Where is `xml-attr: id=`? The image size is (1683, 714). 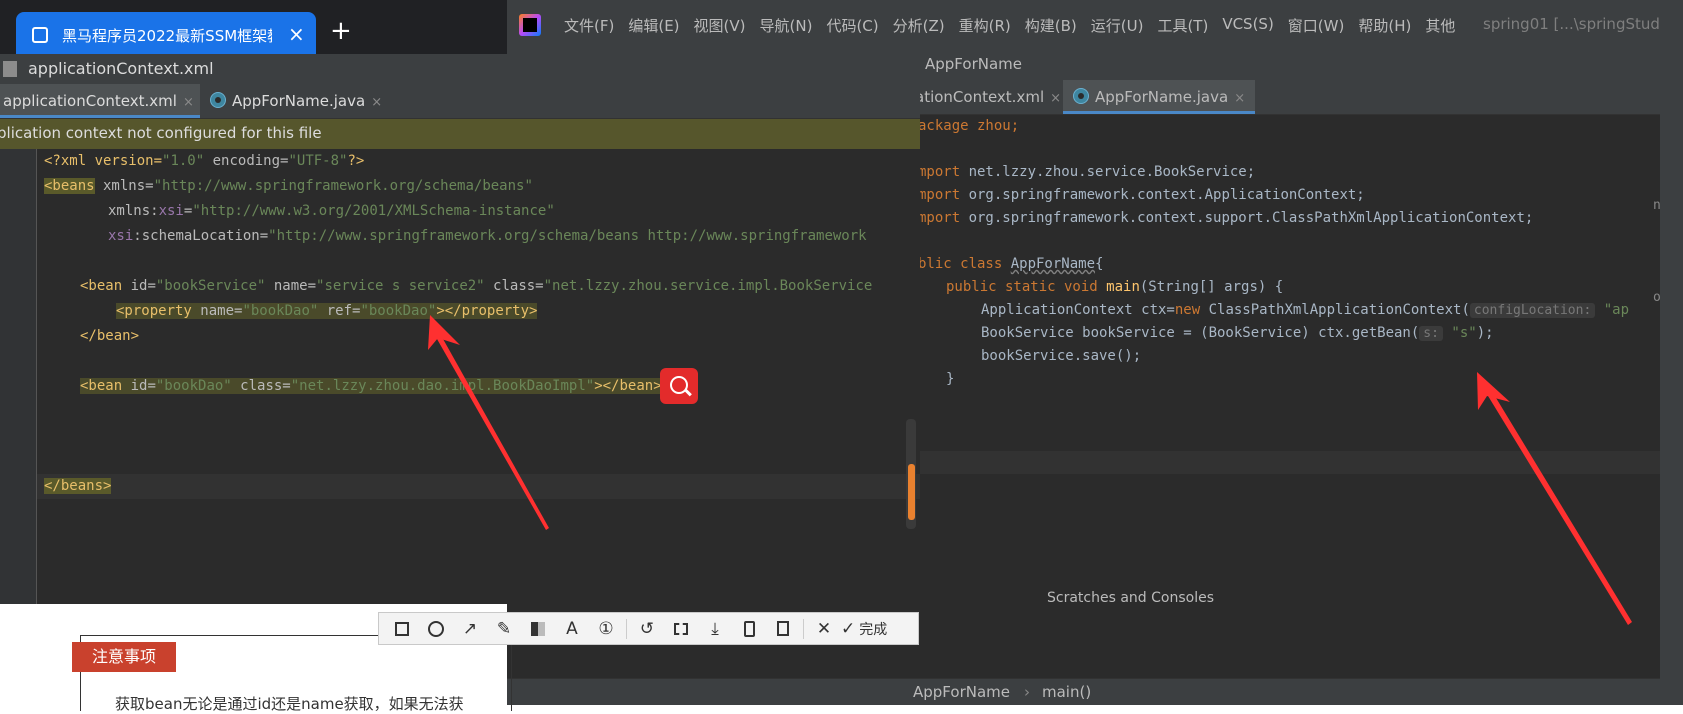
xml-attr: id= is located at coordinates (139, 286).